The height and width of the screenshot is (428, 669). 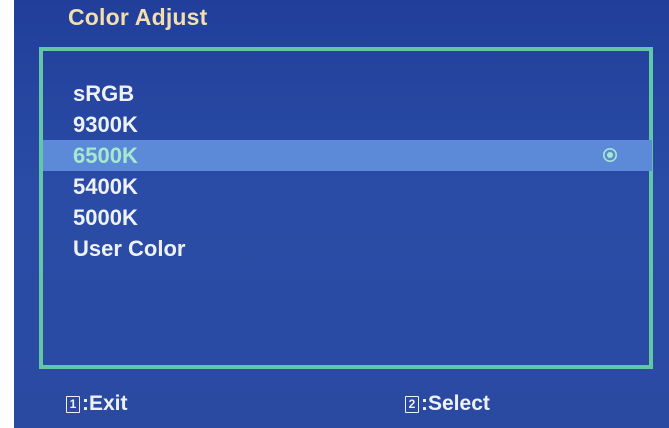 I want to click on osd-title: Color Adjust, so click(x=138, y=17).